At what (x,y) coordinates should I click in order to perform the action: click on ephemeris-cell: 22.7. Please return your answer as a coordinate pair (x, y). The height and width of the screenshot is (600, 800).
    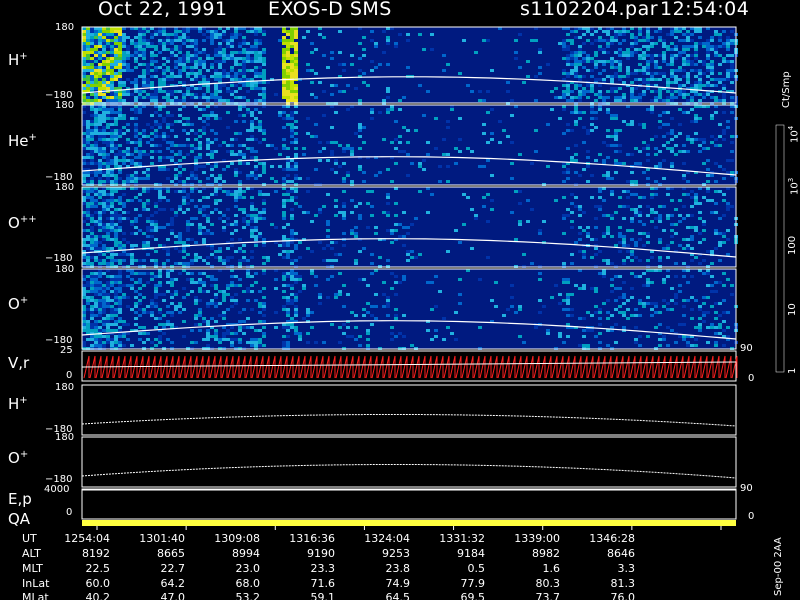
    Looking at the image, I should click on (173, 568).